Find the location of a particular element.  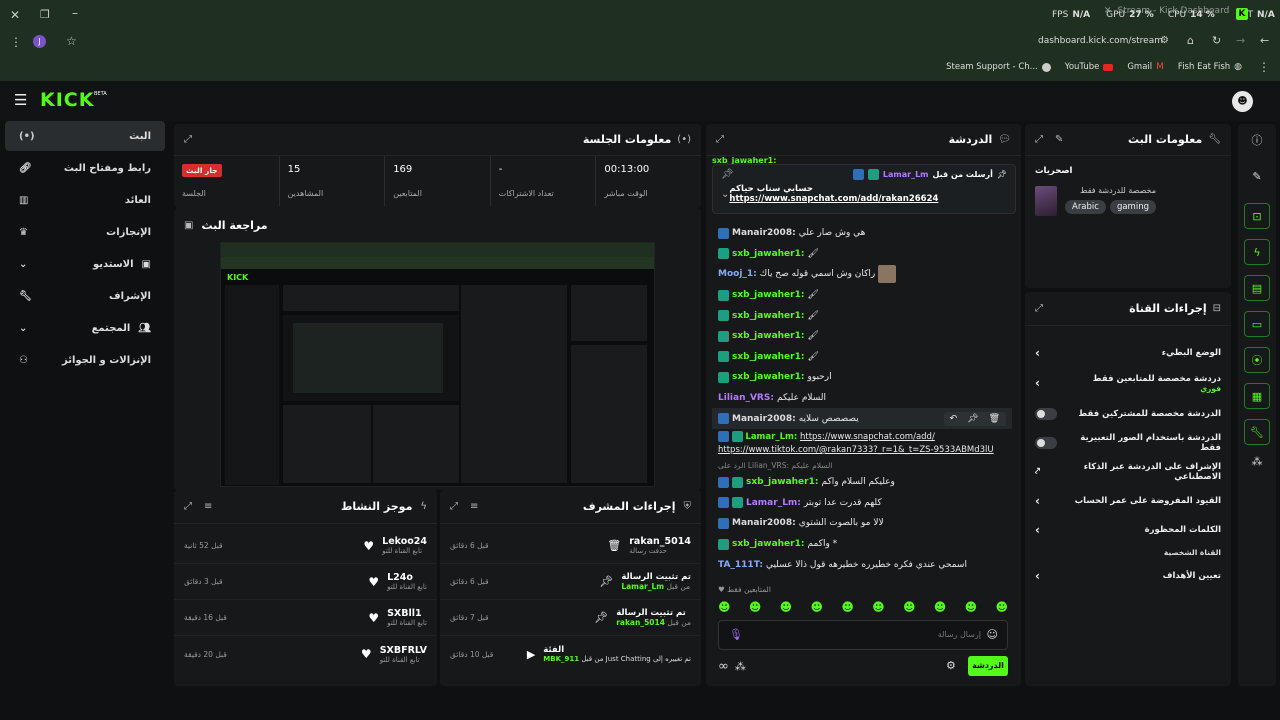

chat-link: https://www.snapchat.com/add/ is located at coordinates (867, 437).